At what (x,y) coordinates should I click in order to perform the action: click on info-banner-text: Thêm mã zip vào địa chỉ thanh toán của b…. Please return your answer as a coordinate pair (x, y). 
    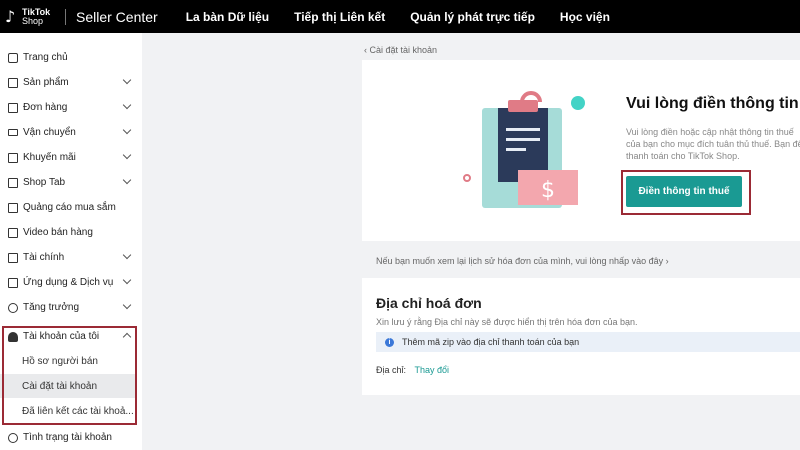
    Looking at the image, I should click on (491, 342).